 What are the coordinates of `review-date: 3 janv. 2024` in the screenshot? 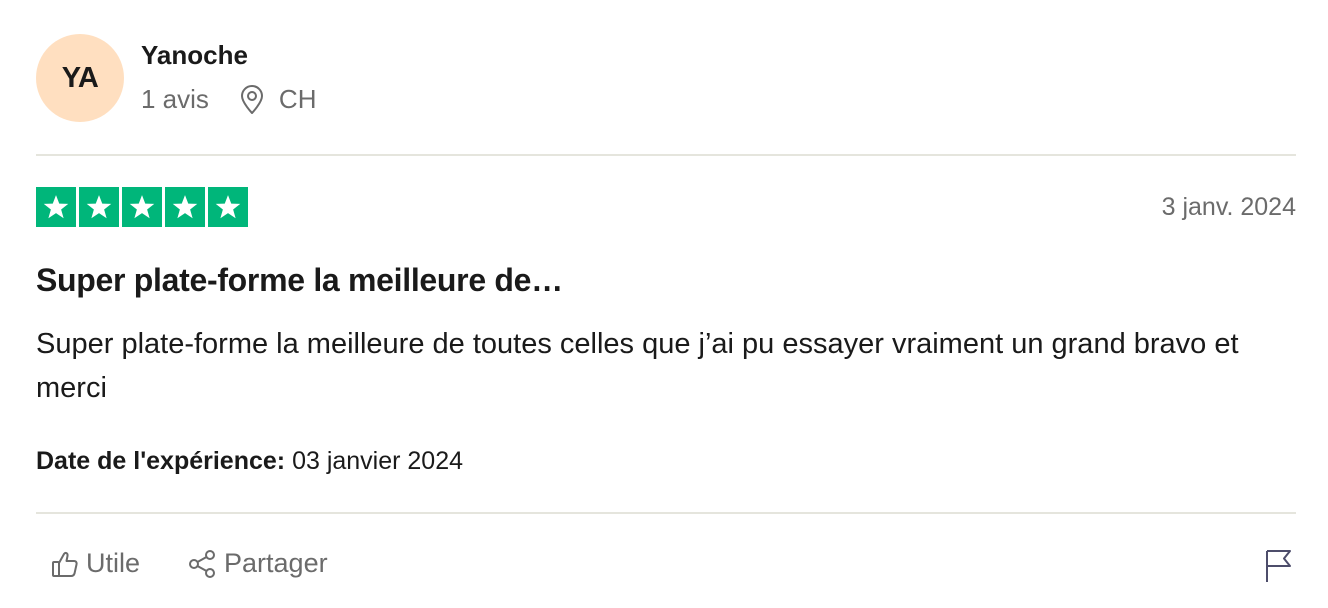 It's located at (1228, 207).